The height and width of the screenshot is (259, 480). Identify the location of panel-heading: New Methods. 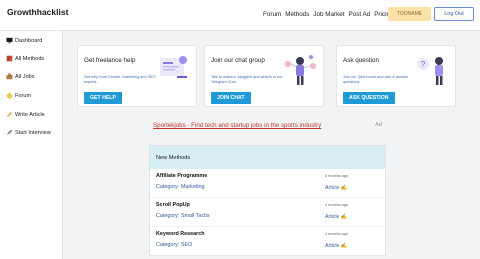
(267, 157).